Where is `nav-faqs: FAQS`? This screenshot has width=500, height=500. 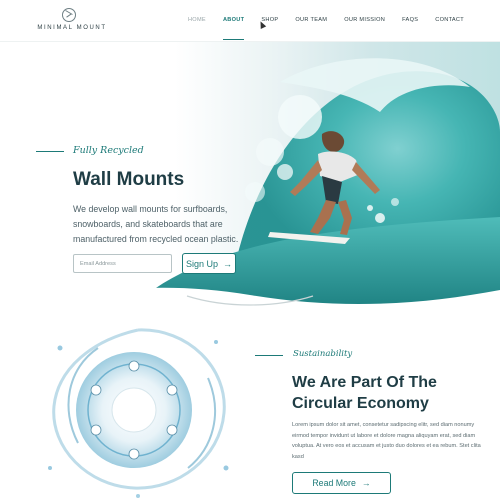 nav-faqs: FAQS is located at coordinates (410, 20).